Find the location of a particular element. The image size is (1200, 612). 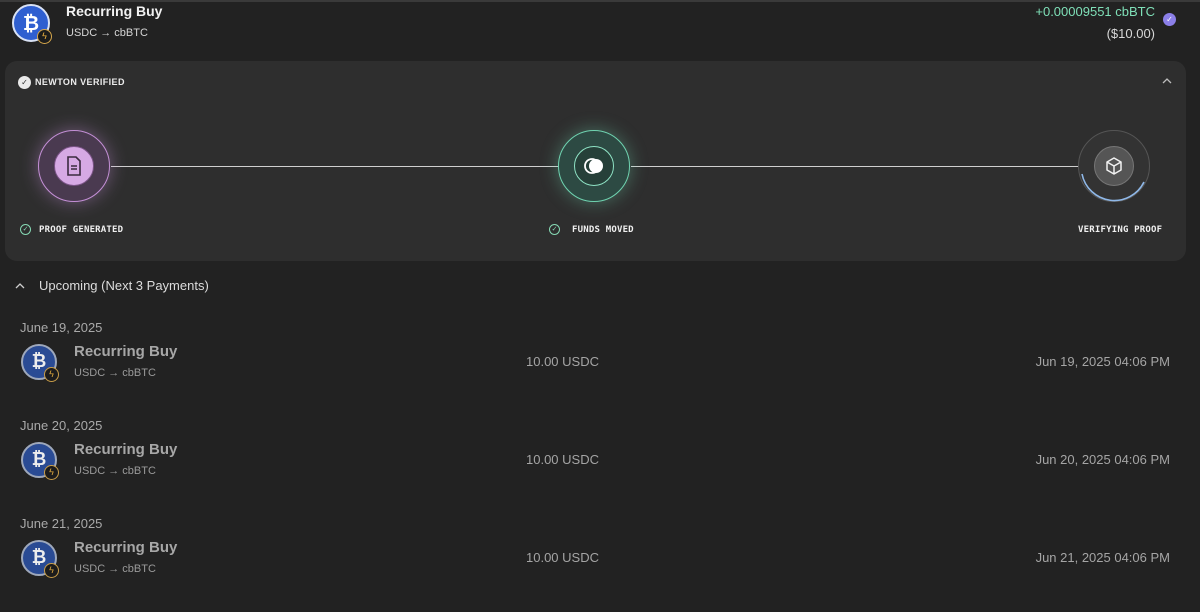

step-label: PROOF GENERATED is located at coordinates (81, 230).